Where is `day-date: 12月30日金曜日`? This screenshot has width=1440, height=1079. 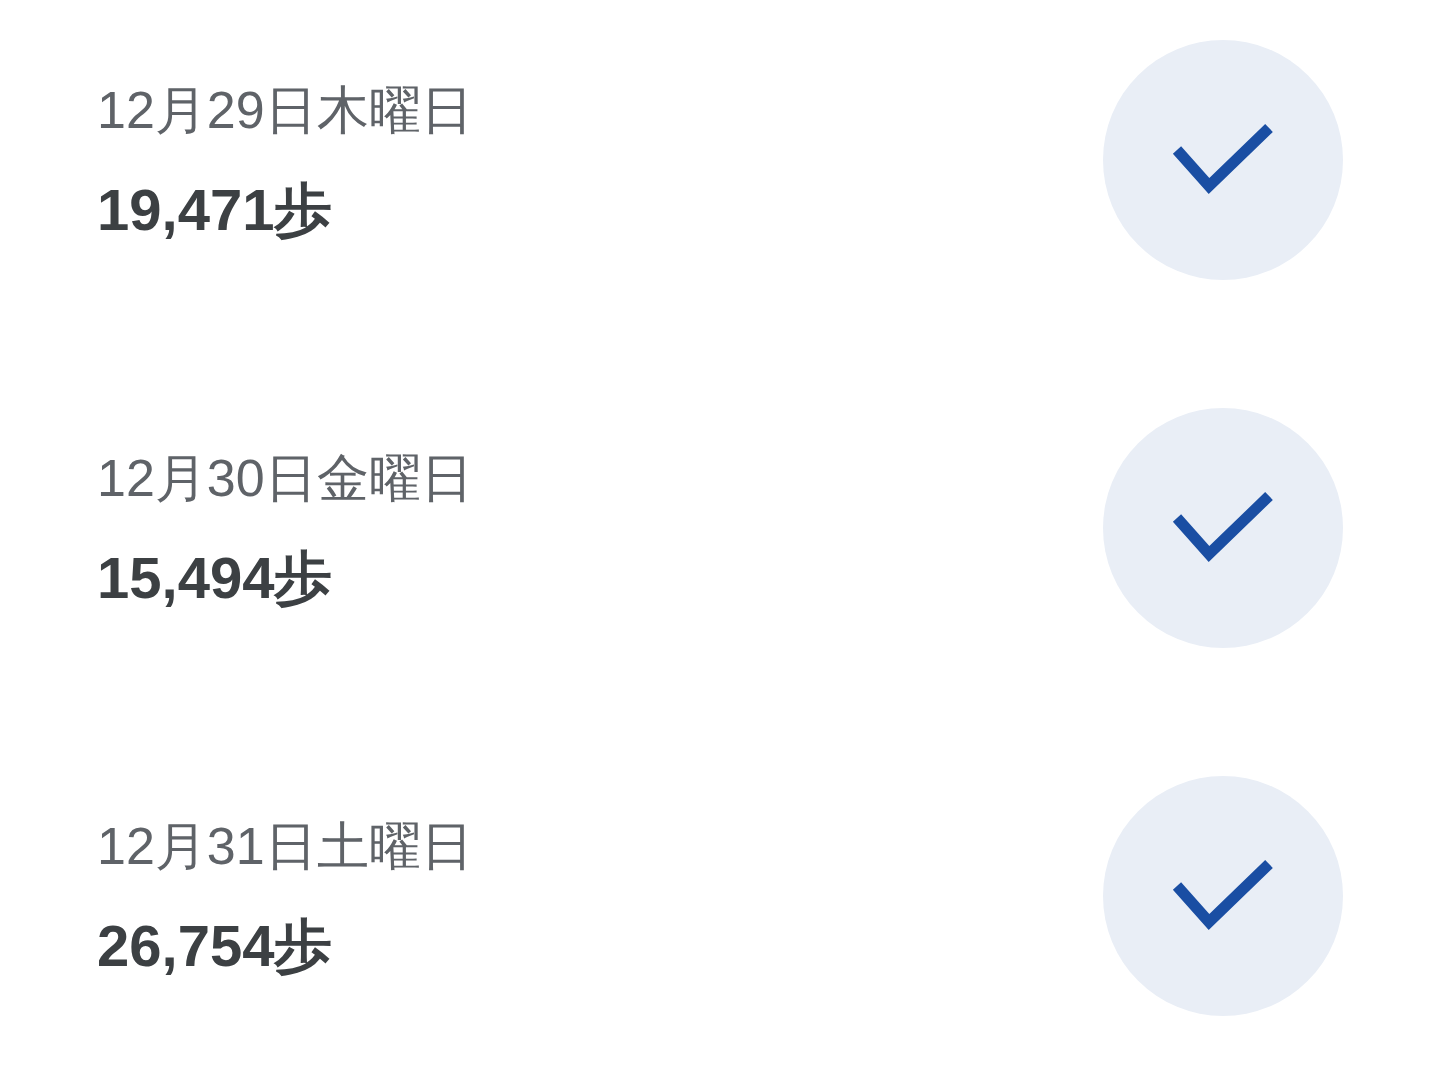
day-date: 12月30日金曜日 is located at coordinates (285, 478).